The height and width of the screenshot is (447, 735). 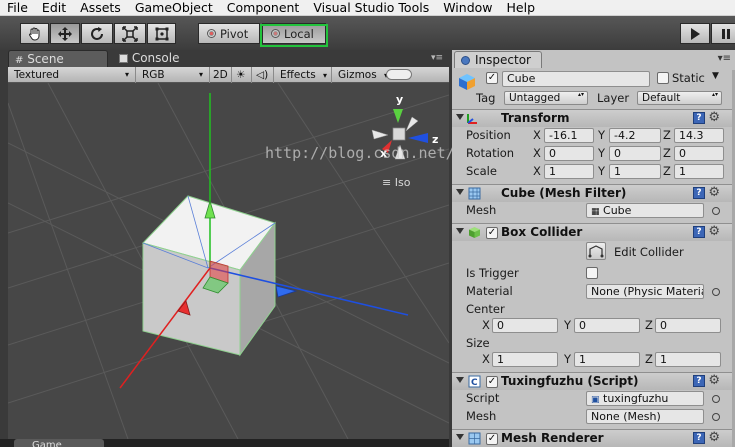 What do you see at coordinates (360, 75) in the screenshot?
I see `gizmos-dropdown: Gizmos ▾` at bounding box center [360, 75].